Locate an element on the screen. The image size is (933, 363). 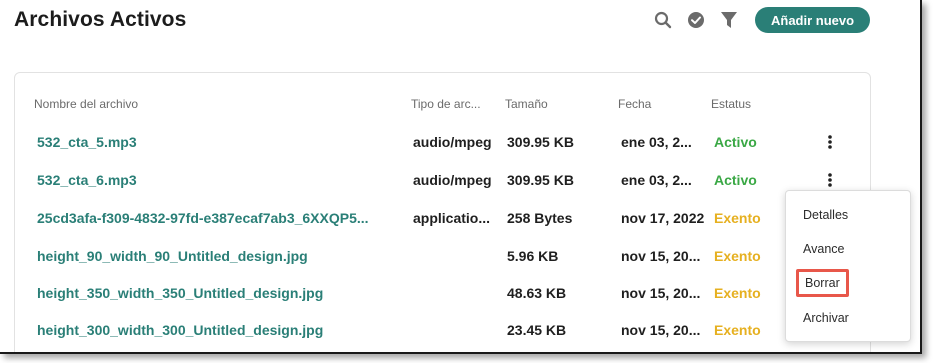
menu-item-details: Detalles is located at coordinates (825, 215).